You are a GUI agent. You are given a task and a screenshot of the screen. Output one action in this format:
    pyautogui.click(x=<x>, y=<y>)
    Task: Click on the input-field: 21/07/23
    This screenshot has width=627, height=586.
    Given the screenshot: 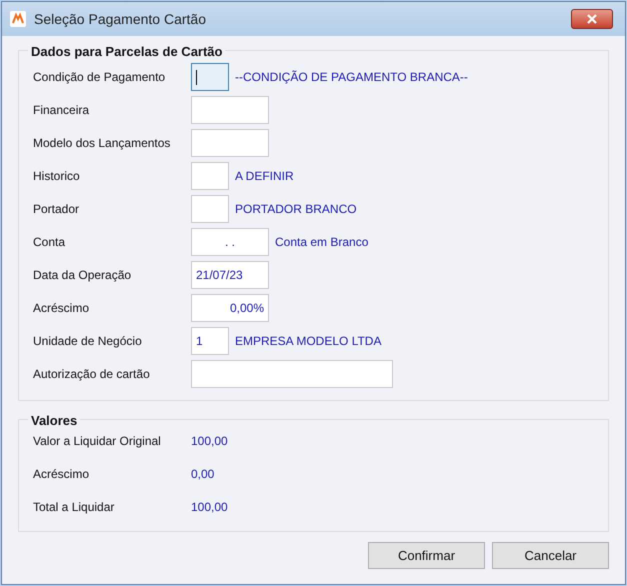 What is the action you would take?
    pyautogui.click(x=230, y=275)
    